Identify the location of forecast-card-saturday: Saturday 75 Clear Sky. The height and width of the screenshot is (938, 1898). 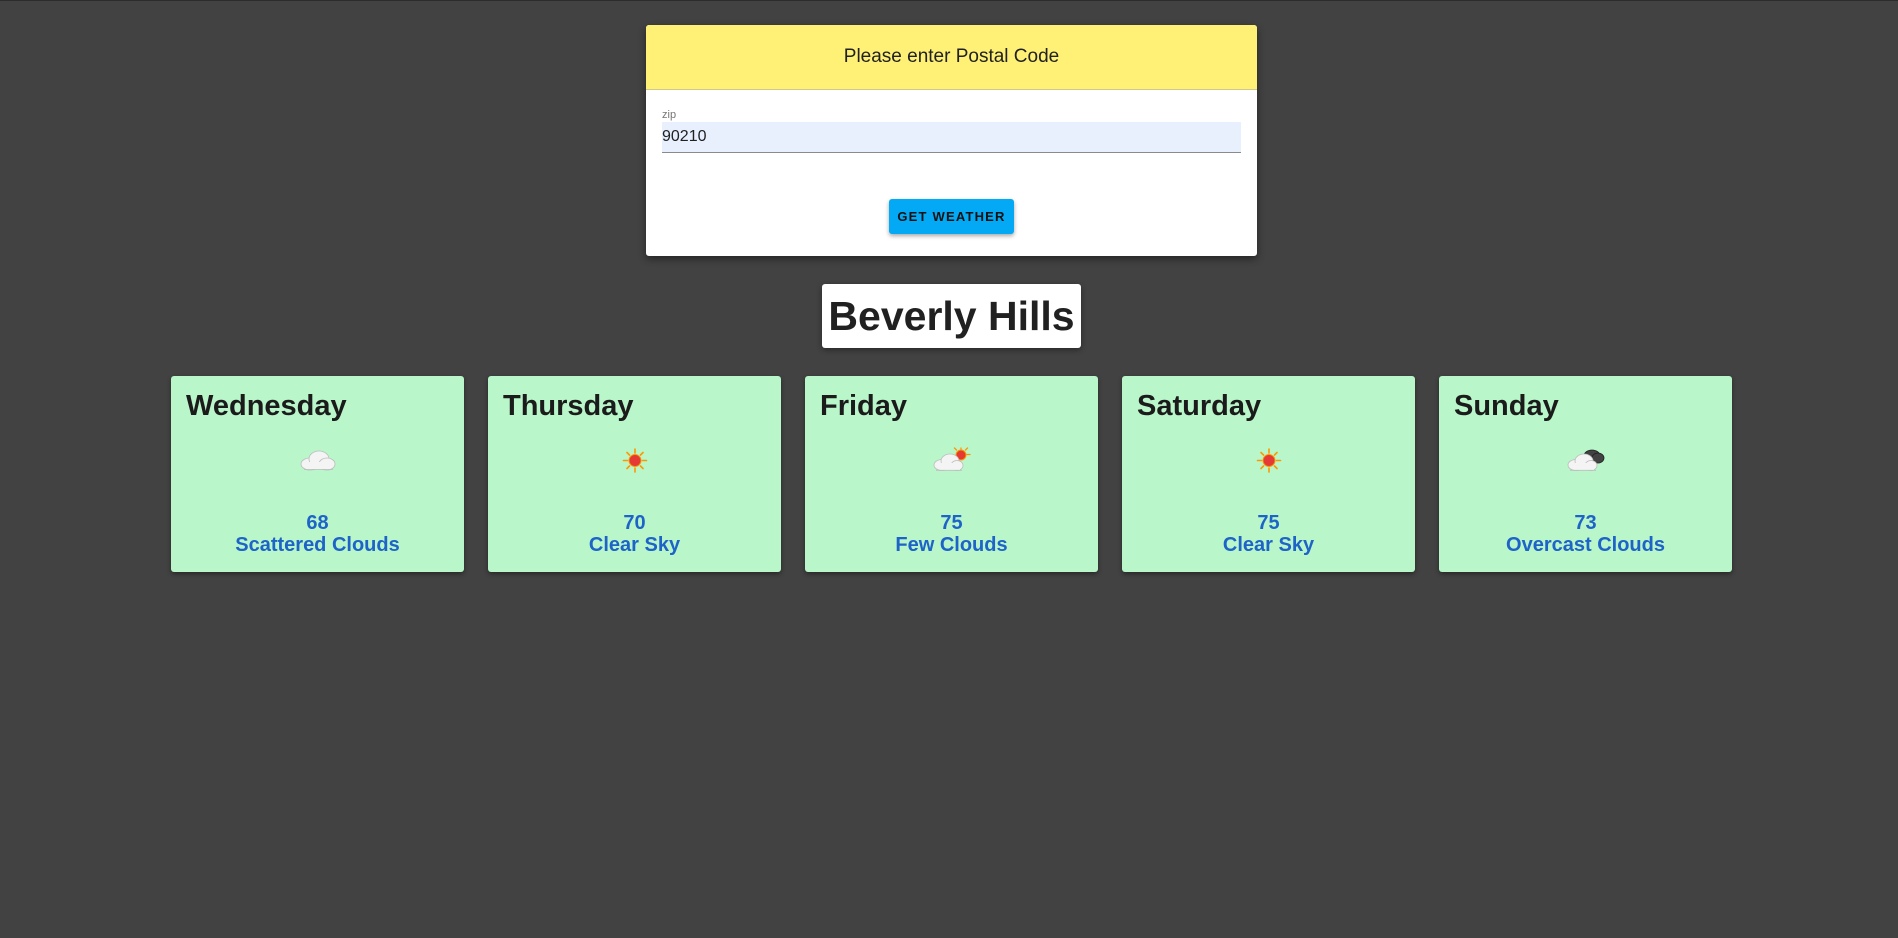
(1268, 474).